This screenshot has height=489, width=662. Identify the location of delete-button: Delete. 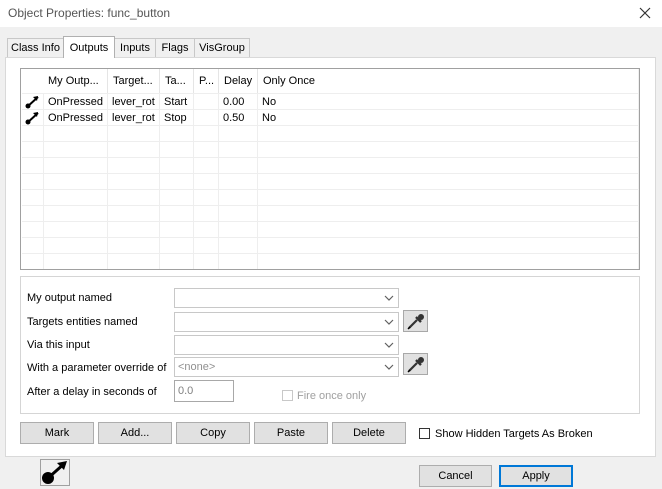
(369, 433).